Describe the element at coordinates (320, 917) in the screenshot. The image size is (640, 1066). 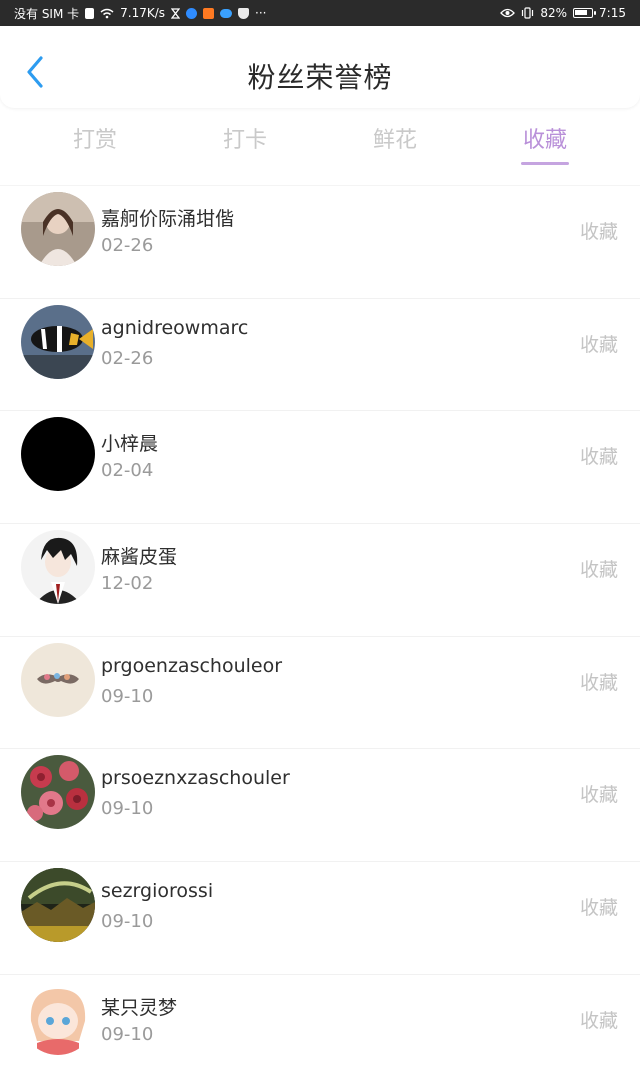
I see `fan-row: sezrgiorossi 09-10 收藏` at that location.